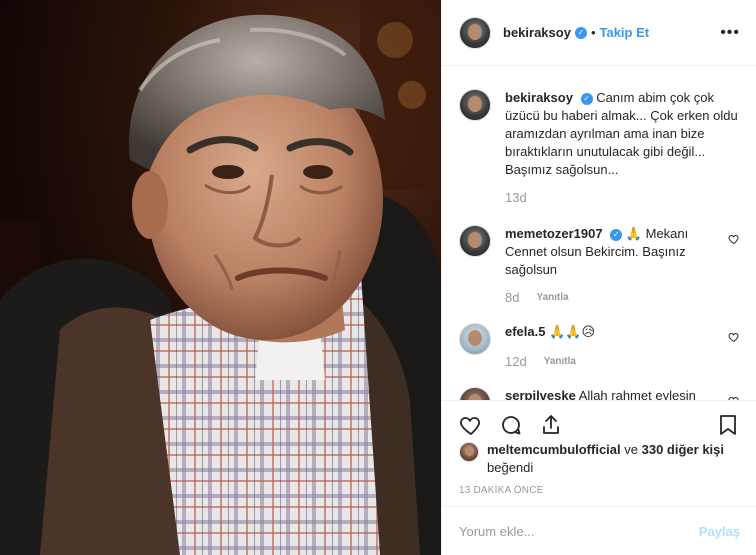 This screenshot has width=756, height=555. What do you see at coordinates (554, 233) in the screenshot?
I see `comment-username: memetozer1907` at bounding box center [554, 233].